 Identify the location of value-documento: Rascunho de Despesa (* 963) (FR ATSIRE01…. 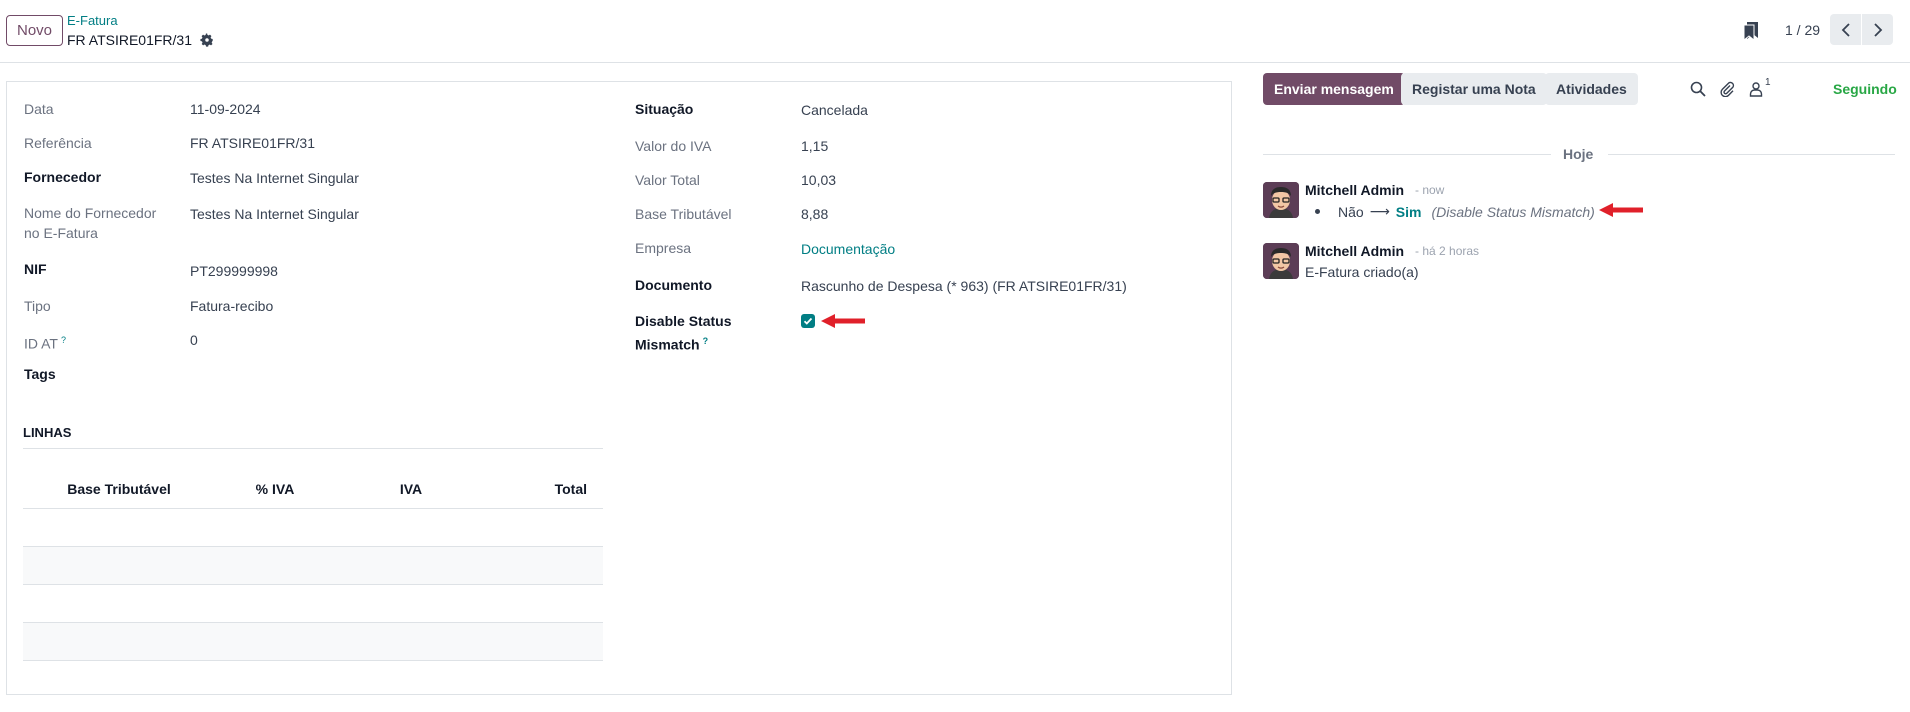
(964, 286).